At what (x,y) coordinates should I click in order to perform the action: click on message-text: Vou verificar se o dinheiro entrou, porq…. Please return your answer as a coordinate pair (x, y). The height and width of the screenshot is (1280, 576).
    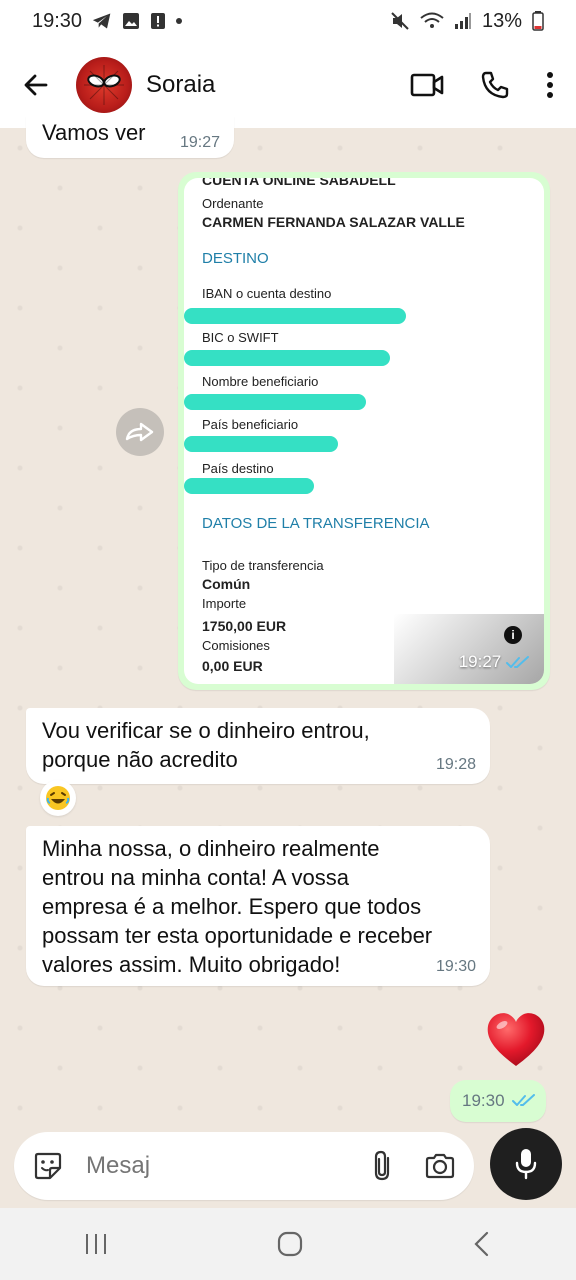
    Looking at the image, I should click on (206, 745).